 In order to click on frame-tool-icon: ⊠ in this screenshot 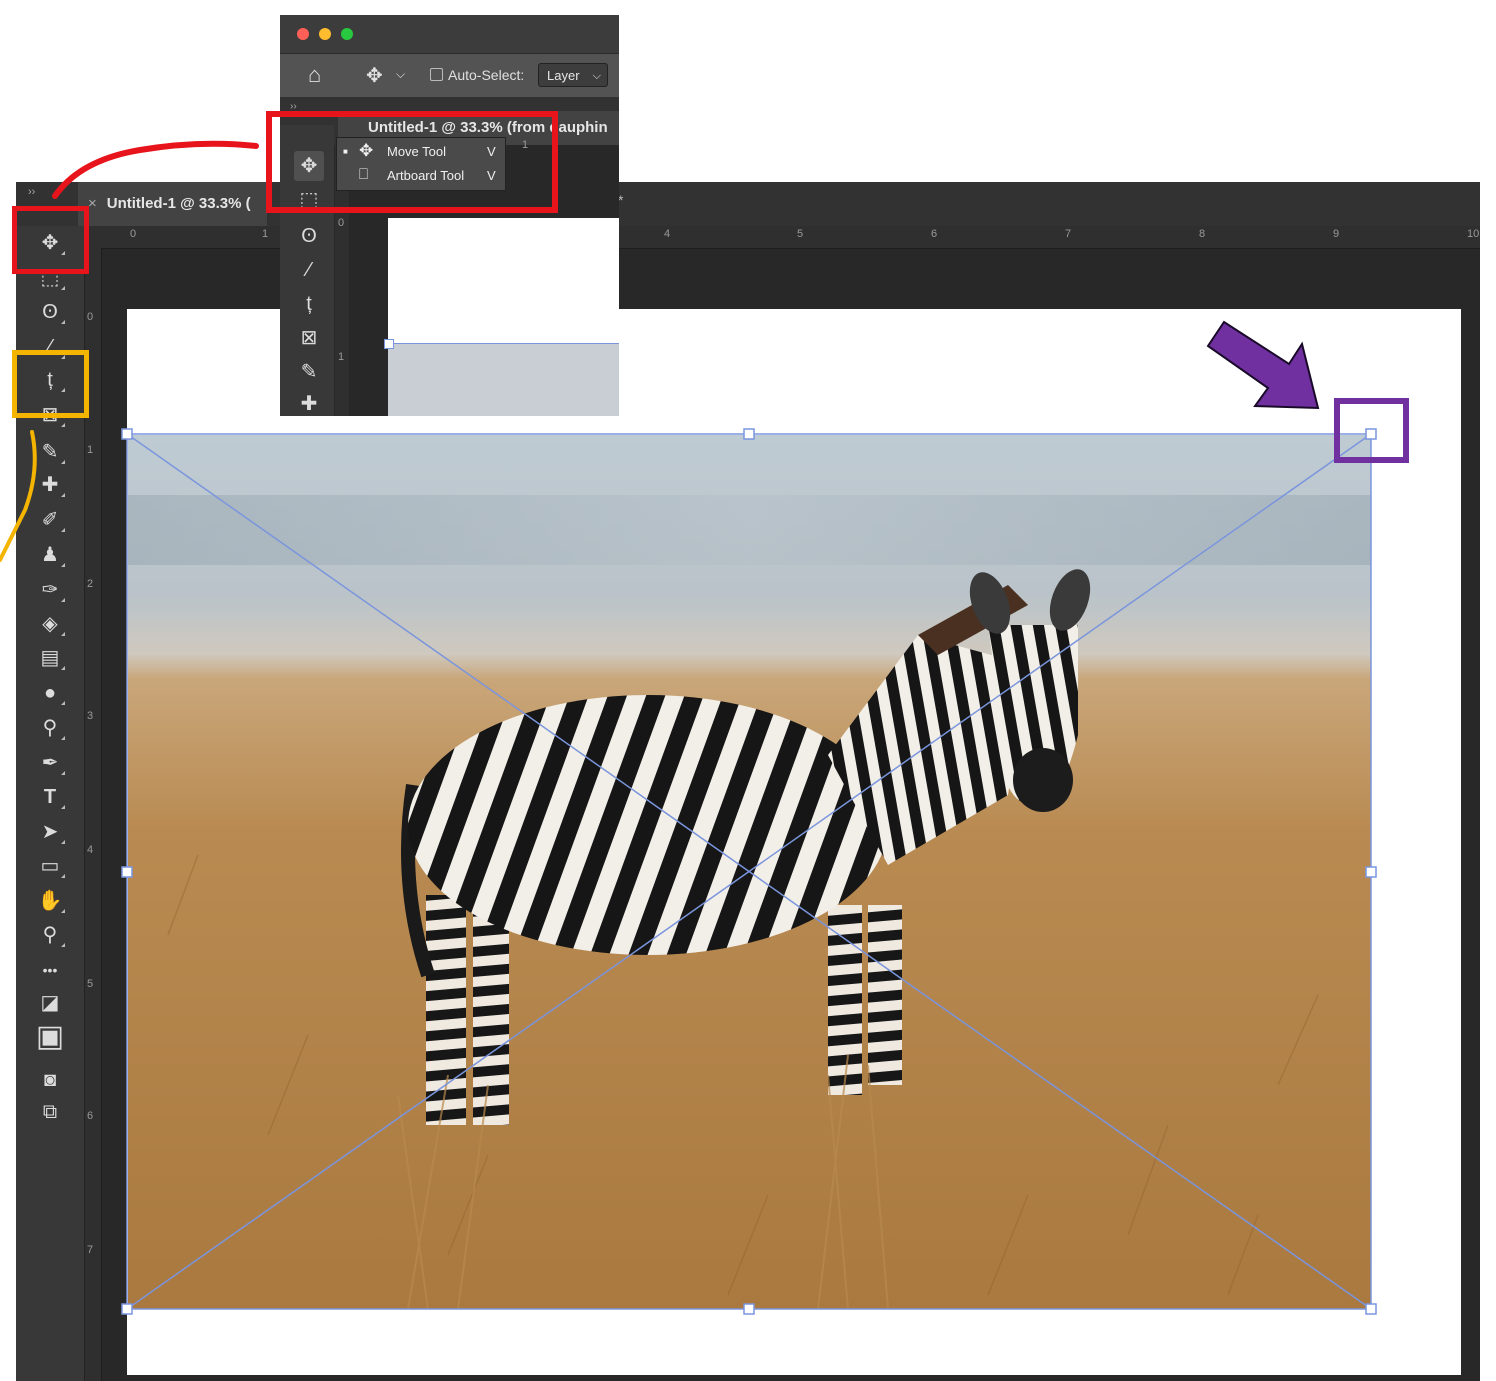, I will do `click(309, 338)`.